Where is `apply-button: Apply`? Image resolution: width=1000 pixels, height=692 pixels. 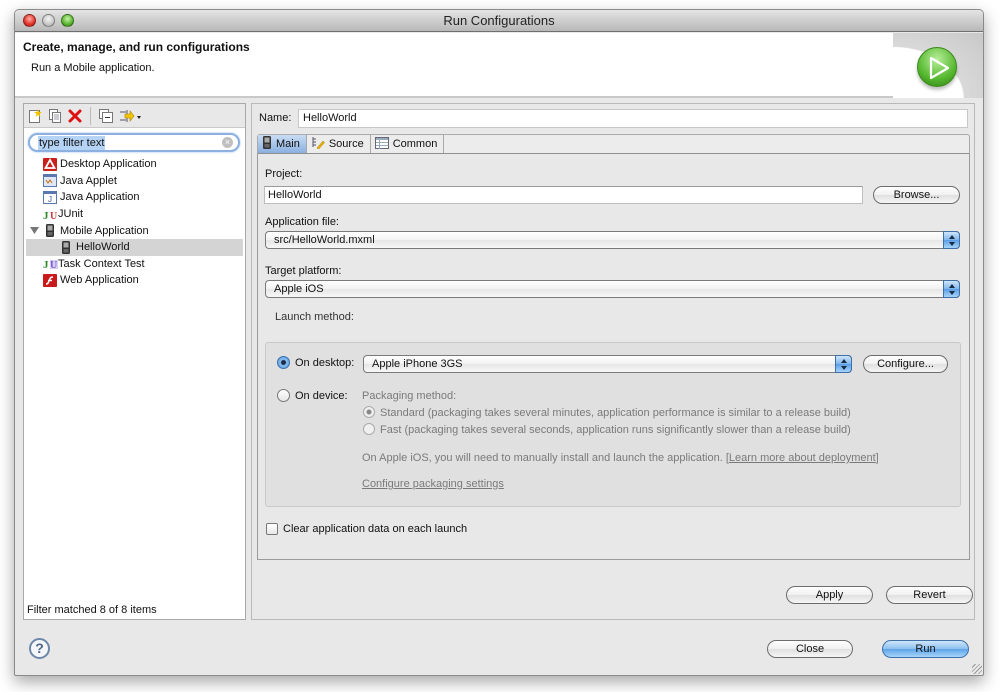 apply-button: Apply is located at coordinates (829, 595).